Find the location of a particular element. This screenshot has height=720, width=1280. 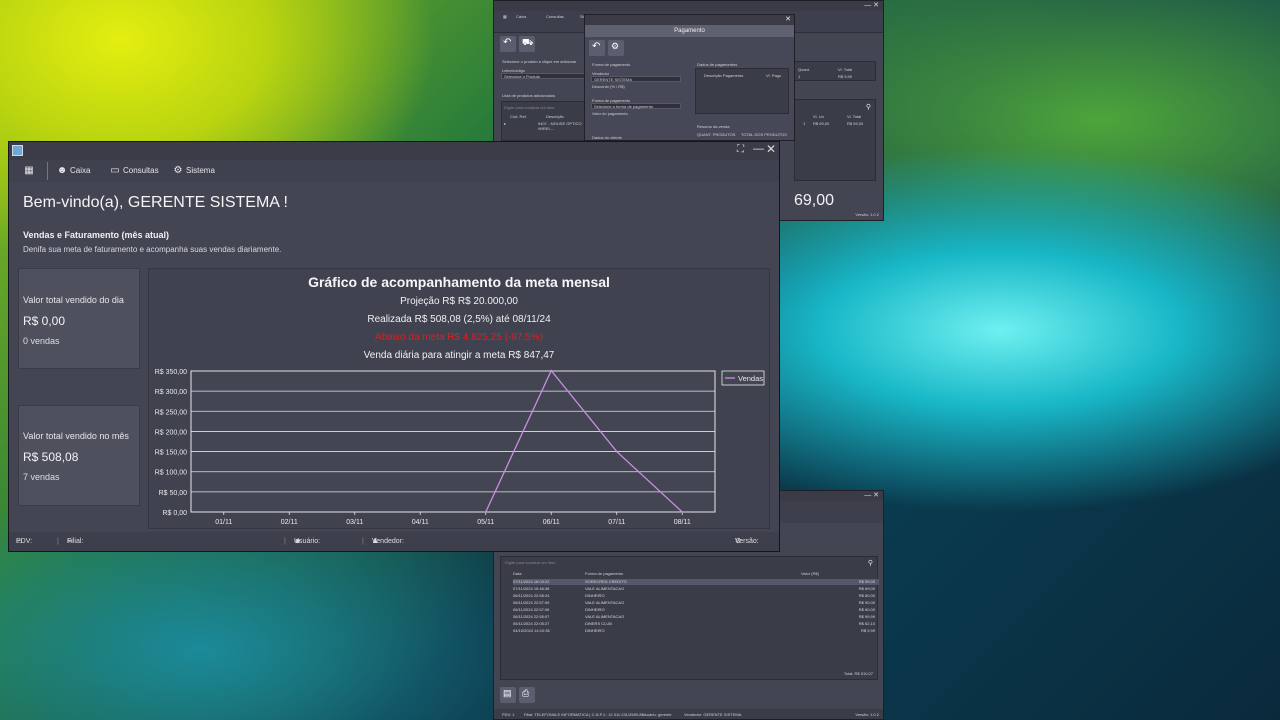

welcome-heading: Bem-vindo(a), GERENTE SISTEMA ! is located at coordinates (155, 202).